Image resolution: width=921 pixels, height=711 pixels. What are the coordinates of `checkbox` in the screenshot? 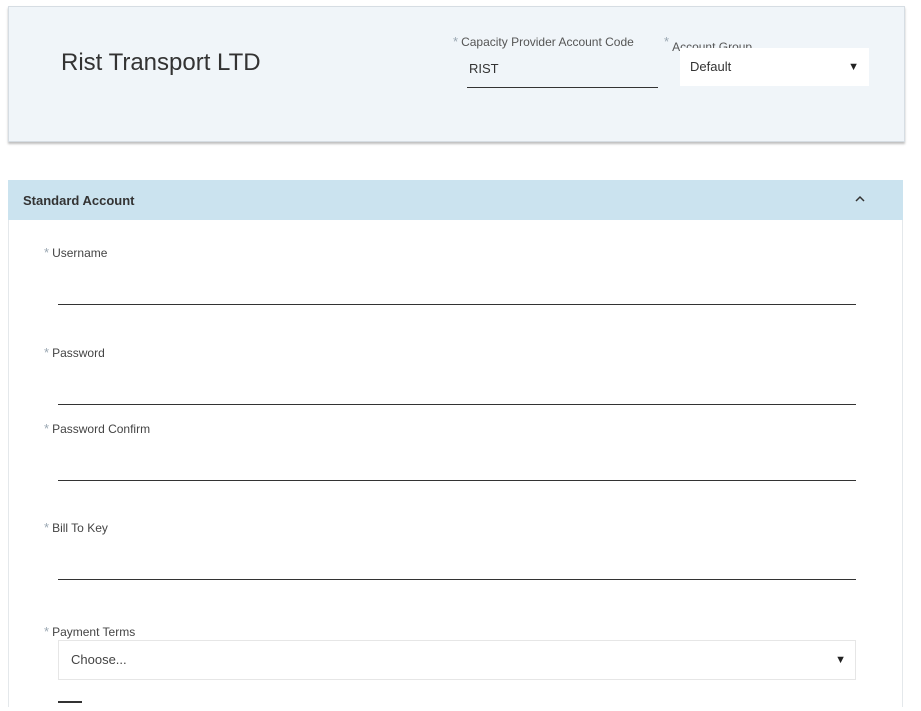 It's located at (70, 706).